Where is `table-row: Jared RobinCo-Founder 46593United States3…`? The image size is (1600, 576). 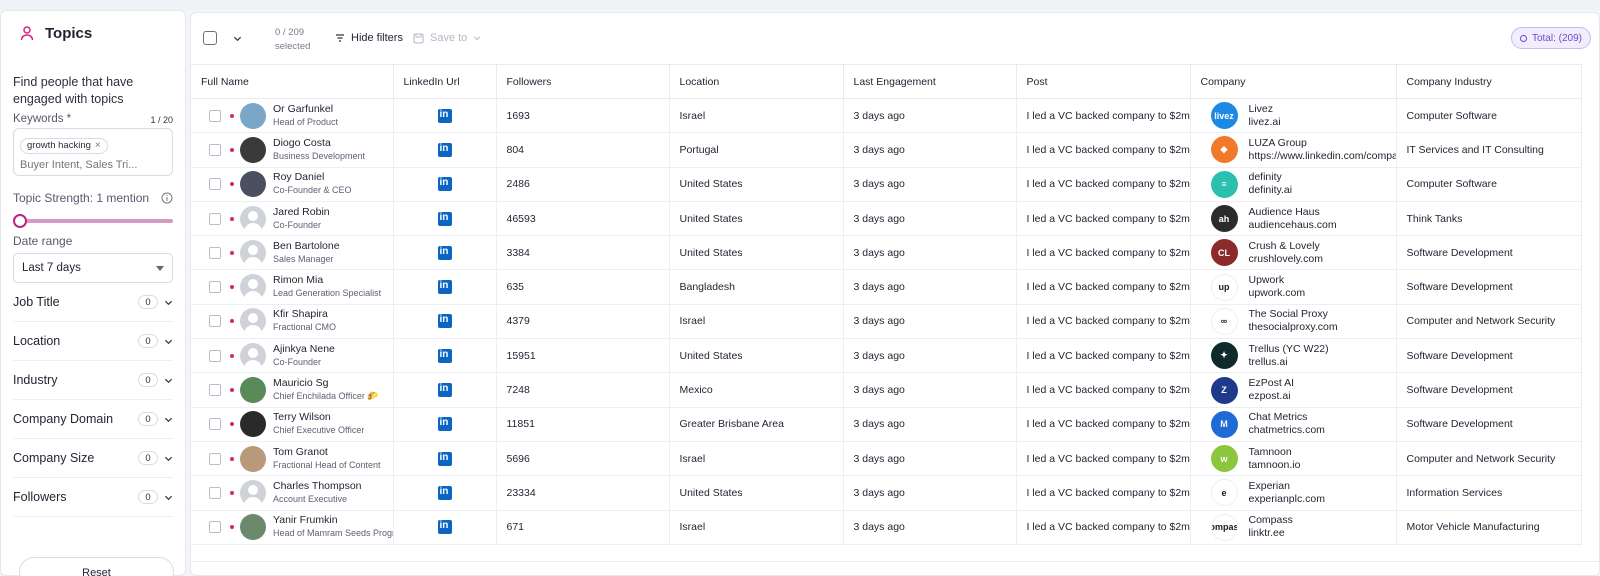
table-row: Jared RobinCo-Founder 46593United States3… is located at coordinates (886, 219).